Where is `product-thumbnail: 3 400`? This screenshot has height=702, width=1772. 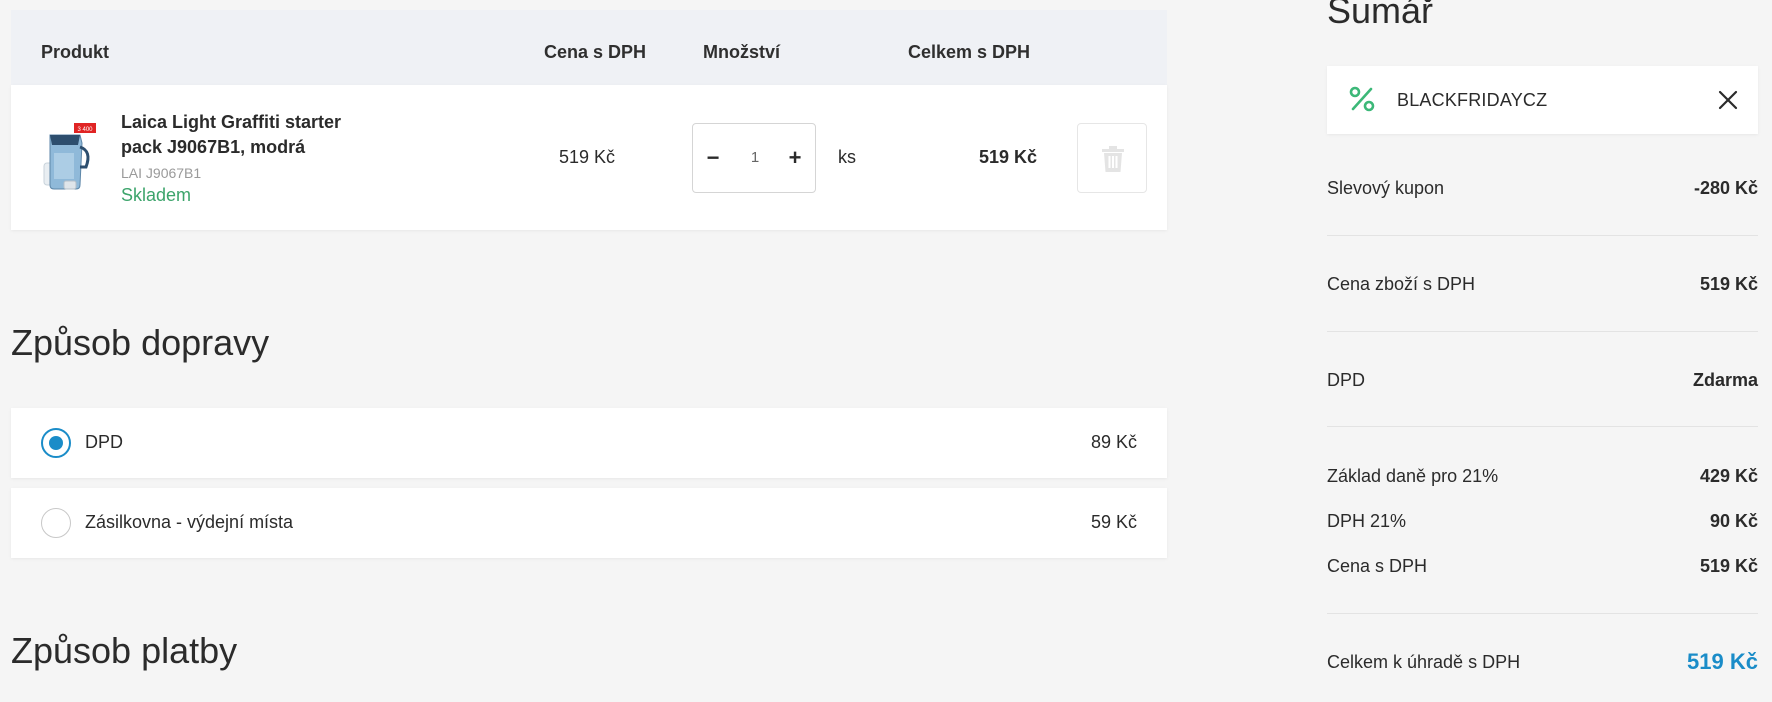
product-thumbnail: 3 400 is located at coordinates (66, 159).